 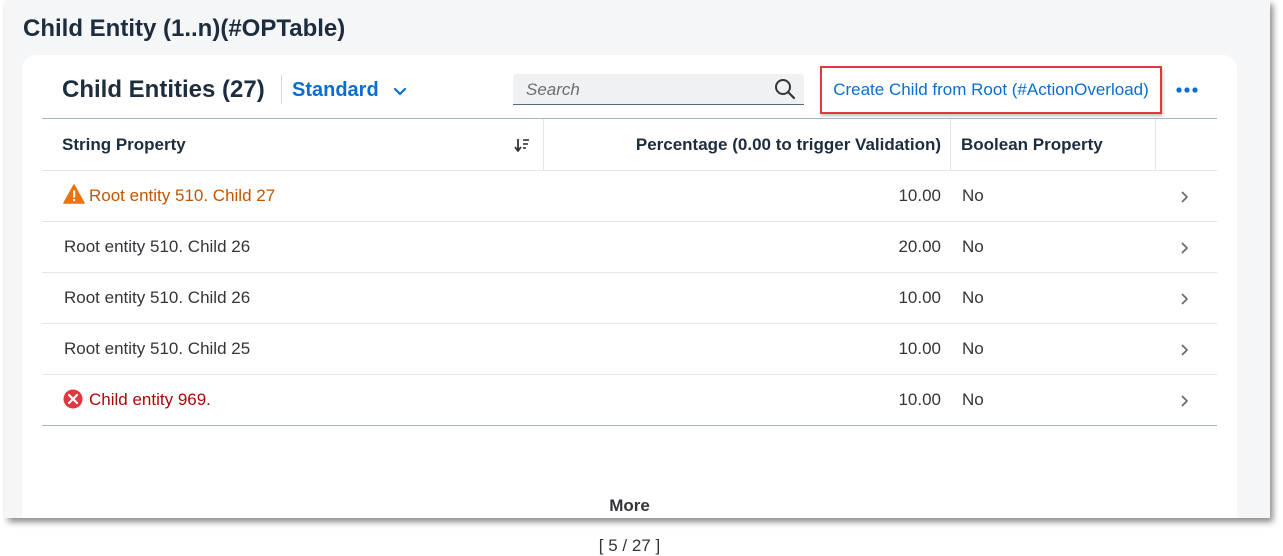 I want to click on table-row: Root entity 510. Child 26 10.00 No, so click(x=629, y=298).